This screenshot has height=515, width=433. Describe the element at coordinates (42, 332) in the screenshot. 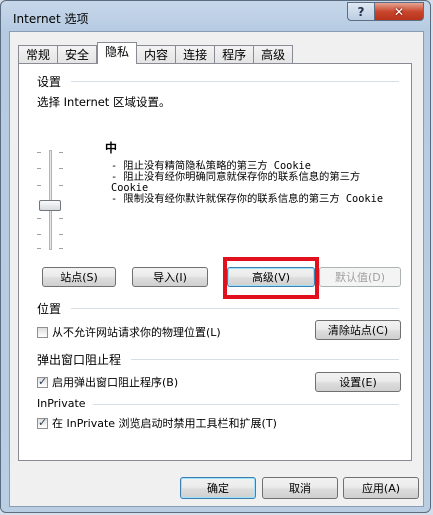

I see `location-checkbox` at that location.